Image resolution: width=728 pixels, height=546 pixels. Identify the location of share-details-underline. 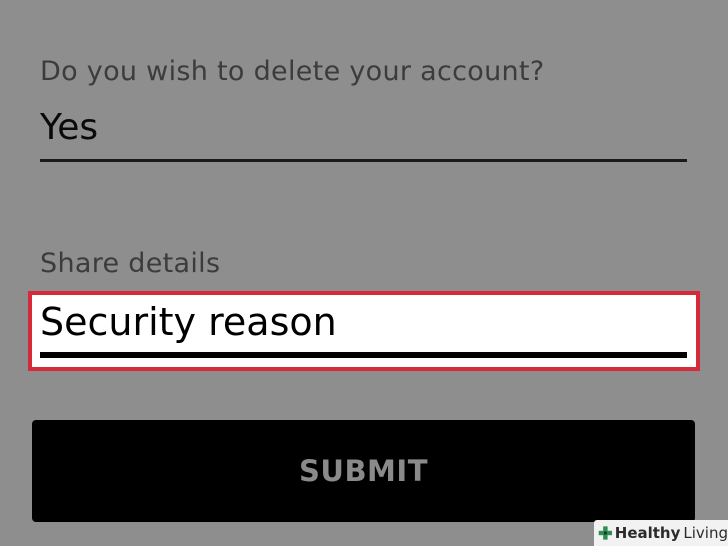
(363, 355).